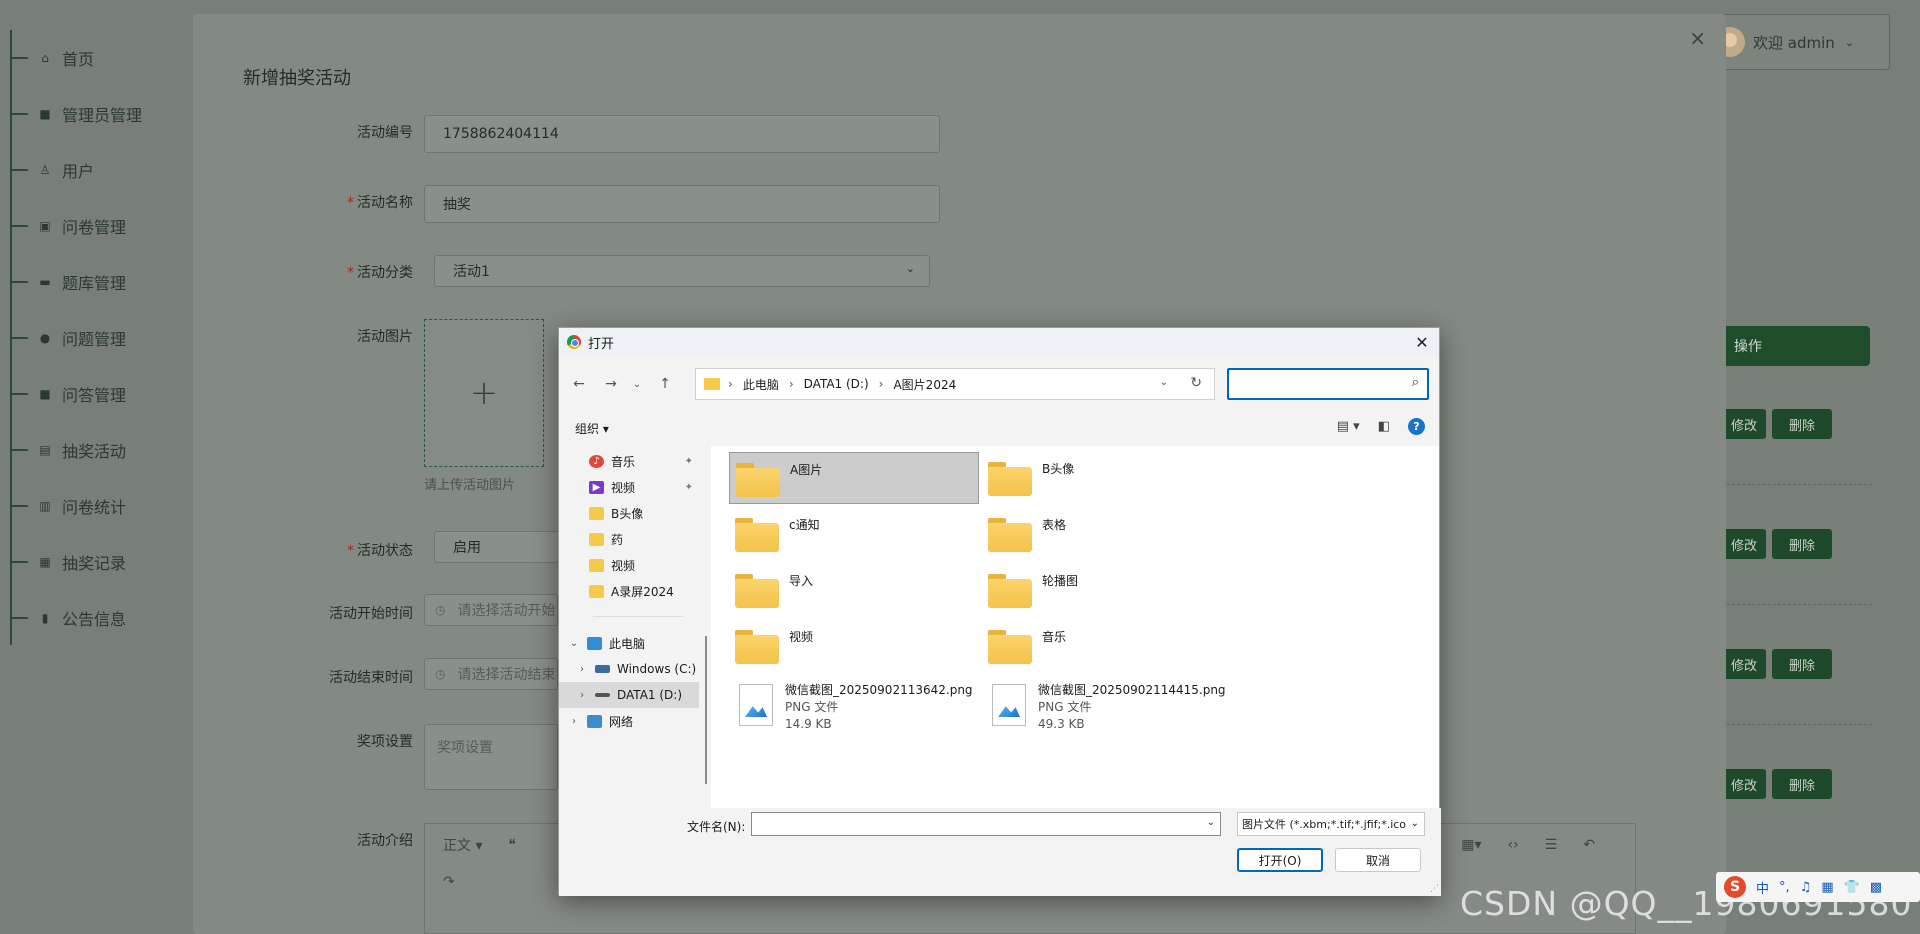 This screenshot has width=1920, height=934. I want to click on sidebar-item-stats: ▥ 问卷统计, so click(95, 506).